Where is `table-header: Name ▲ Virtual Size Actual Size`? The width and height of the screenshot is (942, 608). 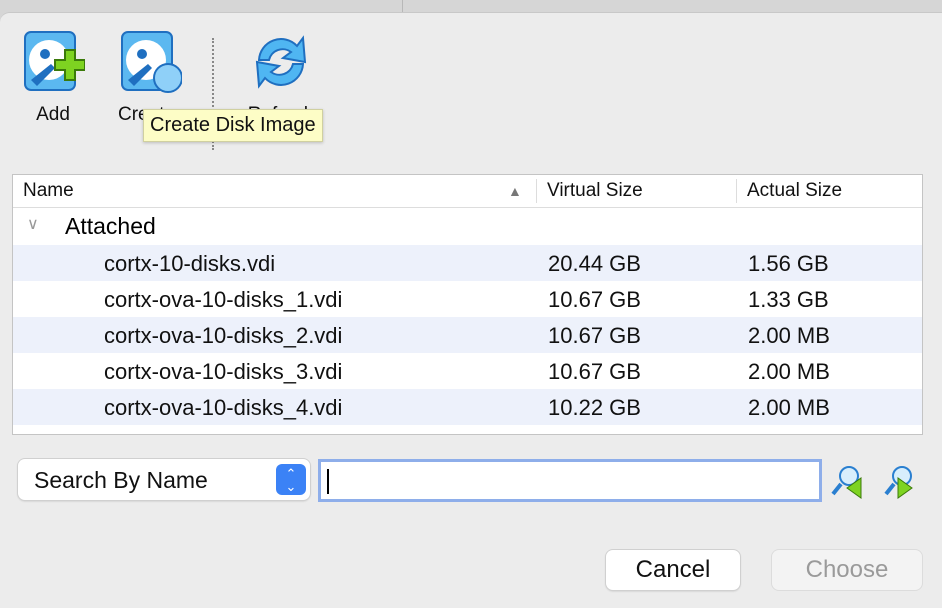 table-header: Name ▲ Virtual Size Actual Size is located at coordinates (467, 191).